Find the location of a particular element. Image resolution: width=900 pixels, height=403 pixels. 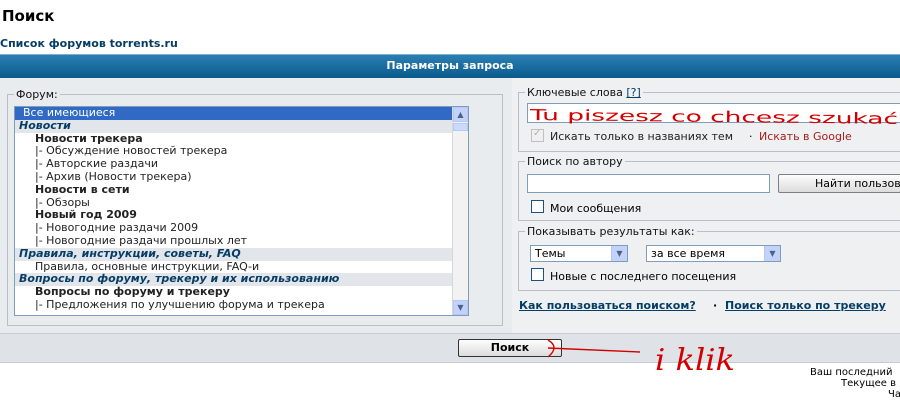

display-legend: Показывать результаты как: is located at coordinates (611, 231).